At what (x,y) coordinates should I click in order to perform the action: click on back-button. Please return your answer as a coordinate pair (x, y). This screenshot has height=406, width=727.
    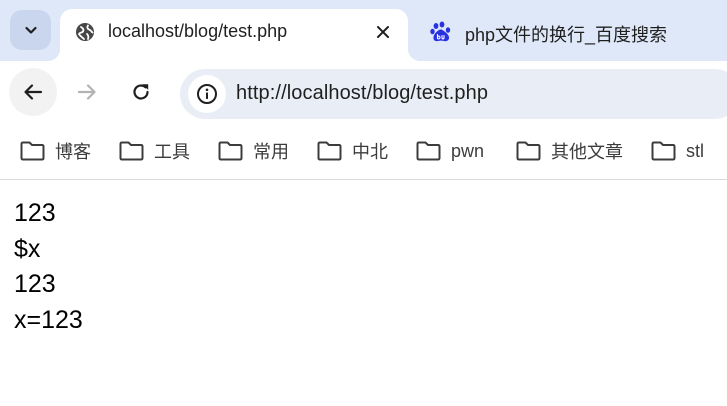
    Looking at the image, I should click on (33, 92).